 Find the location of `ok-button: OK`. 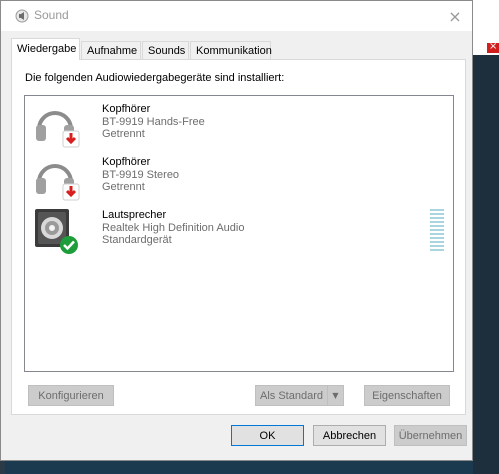

ok-button: OK is located at coordinates (267, 435).